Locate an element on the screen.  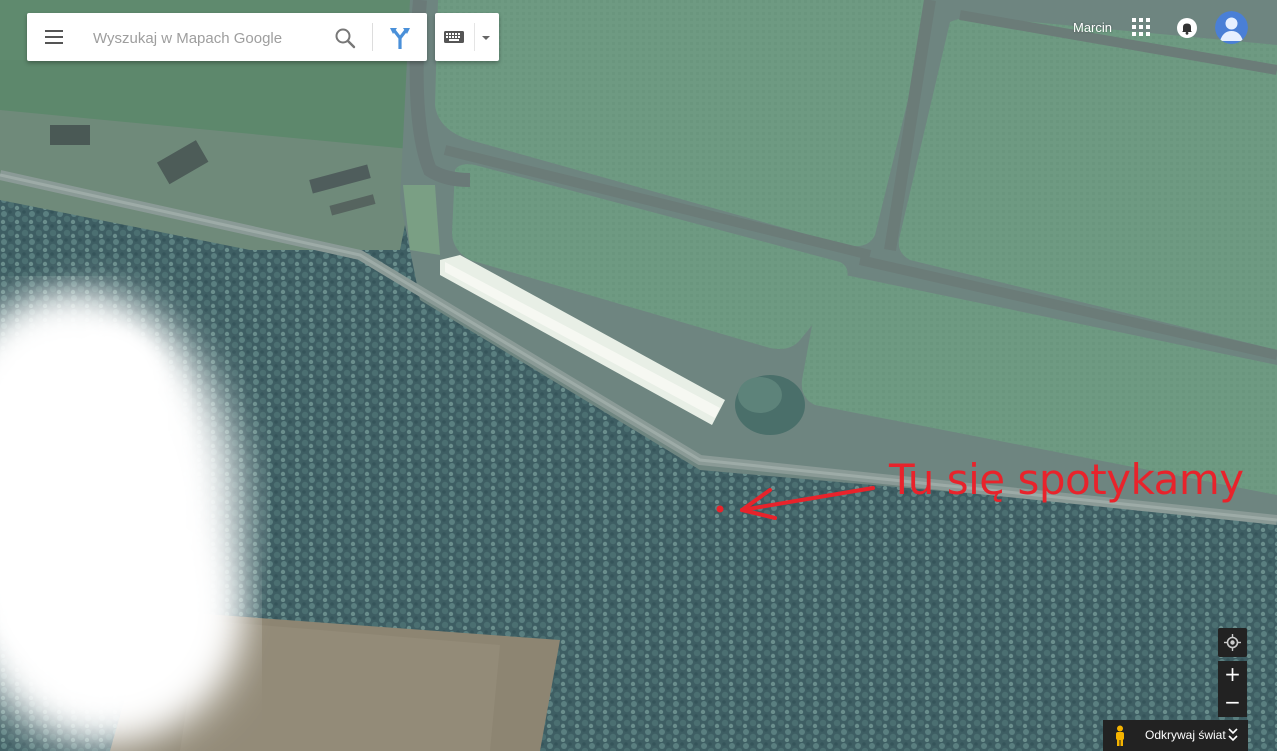
user-name-link: Marcin is located at coordinates (1092, 27).